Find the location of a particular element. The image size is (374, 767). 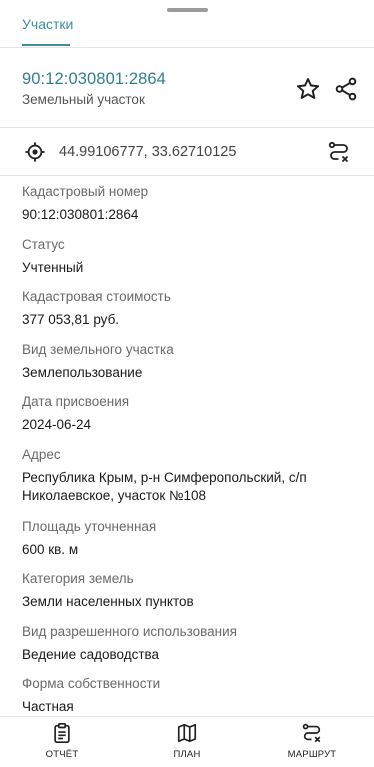

field-assignment-date: Дата присвоения 2024-06-24 is located at coordinates (192, 420).